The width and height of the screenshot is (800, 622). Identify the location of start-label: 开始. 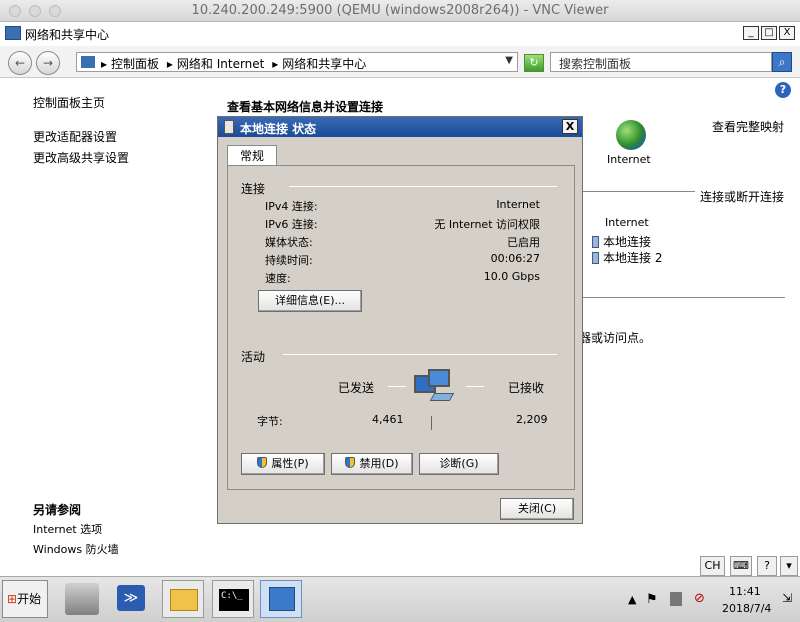
(29, 599).